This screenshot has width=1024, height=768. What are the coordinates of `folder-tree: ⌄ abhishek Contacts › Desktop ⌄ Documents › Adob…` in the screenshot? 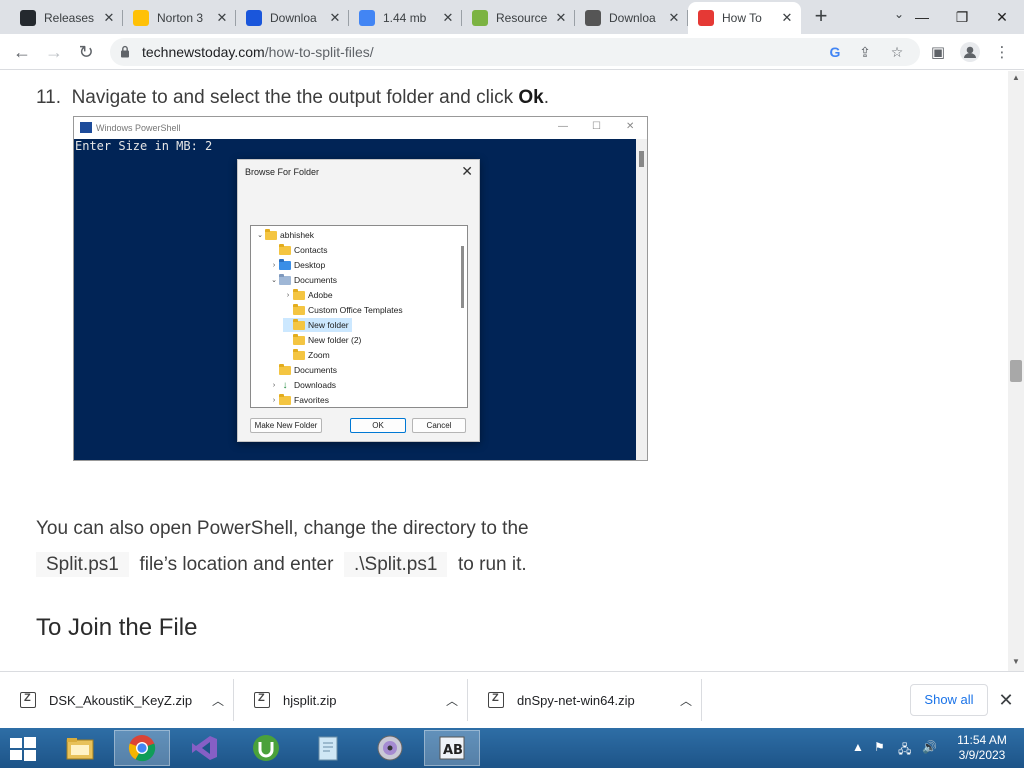 It's located at (359, 316).